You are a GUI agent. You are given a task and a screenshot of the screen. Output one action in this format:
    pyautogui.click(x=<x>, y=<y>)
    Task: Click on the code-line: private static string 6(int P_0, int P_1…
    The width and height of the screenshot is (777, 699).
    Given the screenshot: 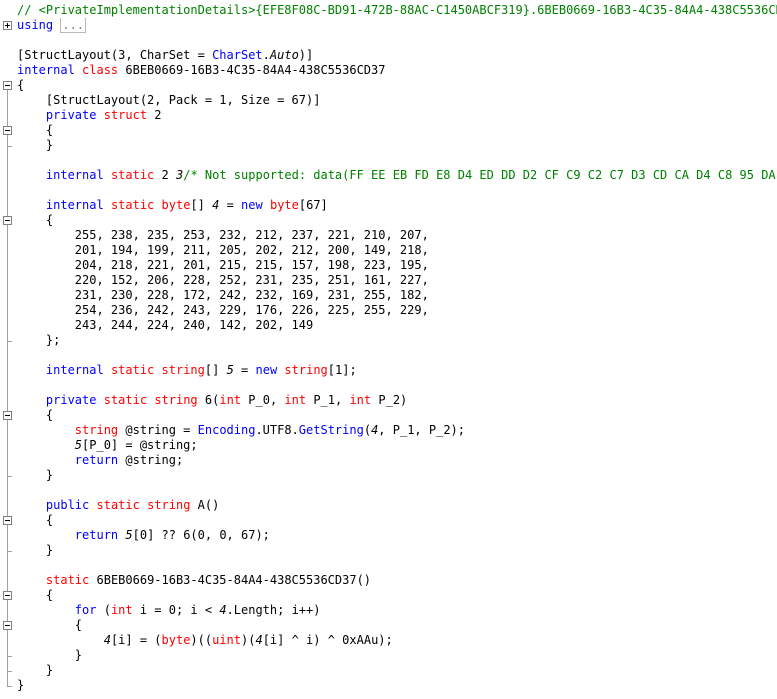 What is the action you would take?
    pyautogui.click(x=388, y=400)
    